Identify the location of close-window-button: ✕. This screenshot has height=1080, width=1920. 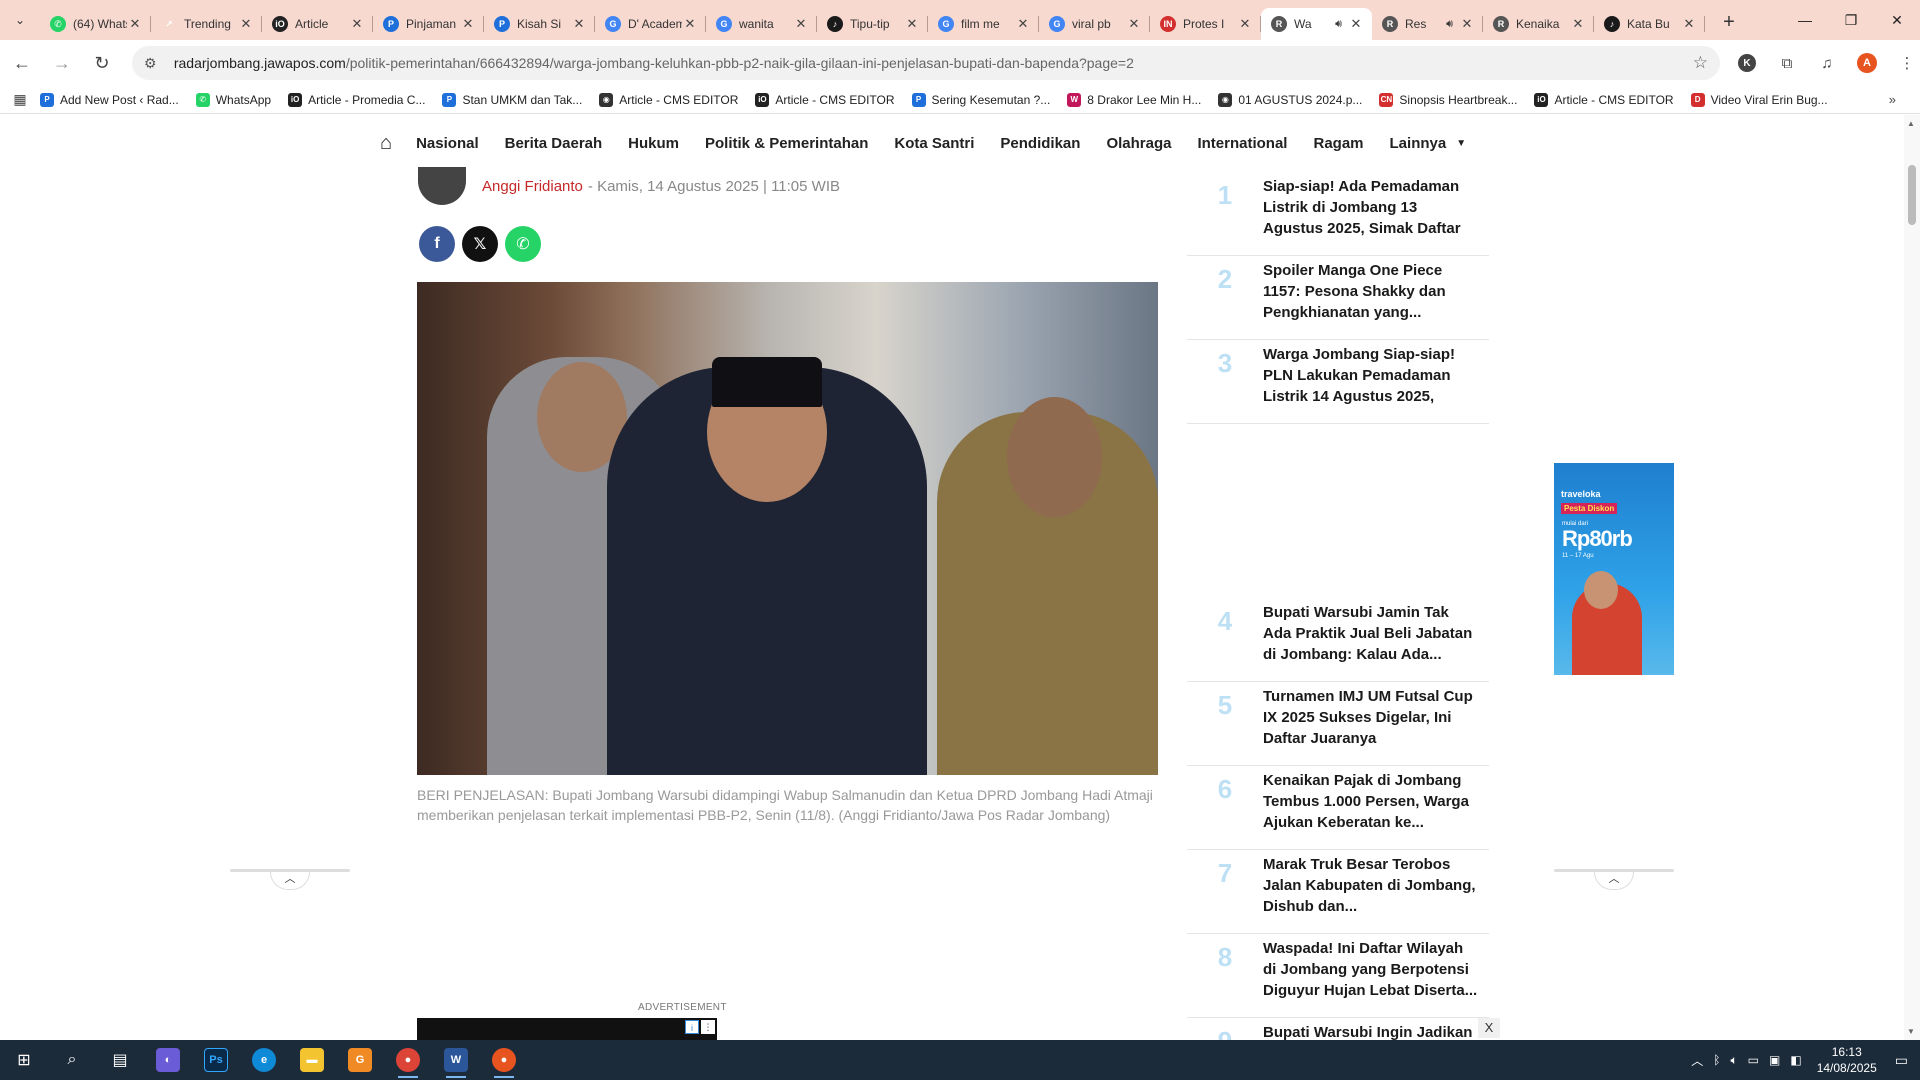
(1897, 20).